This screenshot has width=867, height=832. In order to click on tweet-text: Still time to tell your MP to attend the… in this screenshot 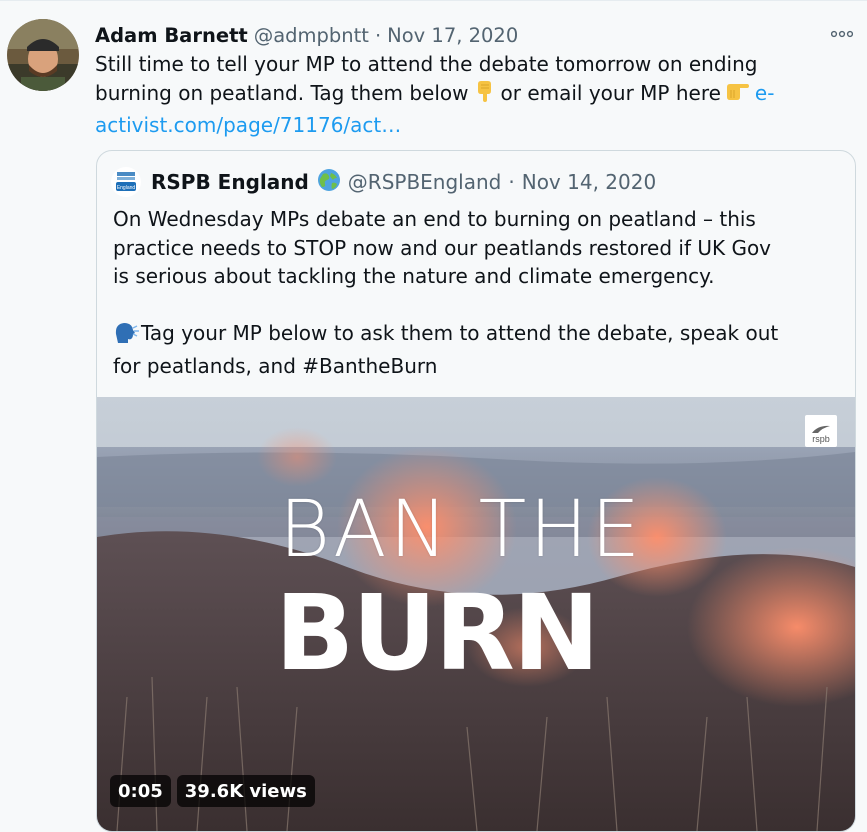, I will do `click(475, 95)`.